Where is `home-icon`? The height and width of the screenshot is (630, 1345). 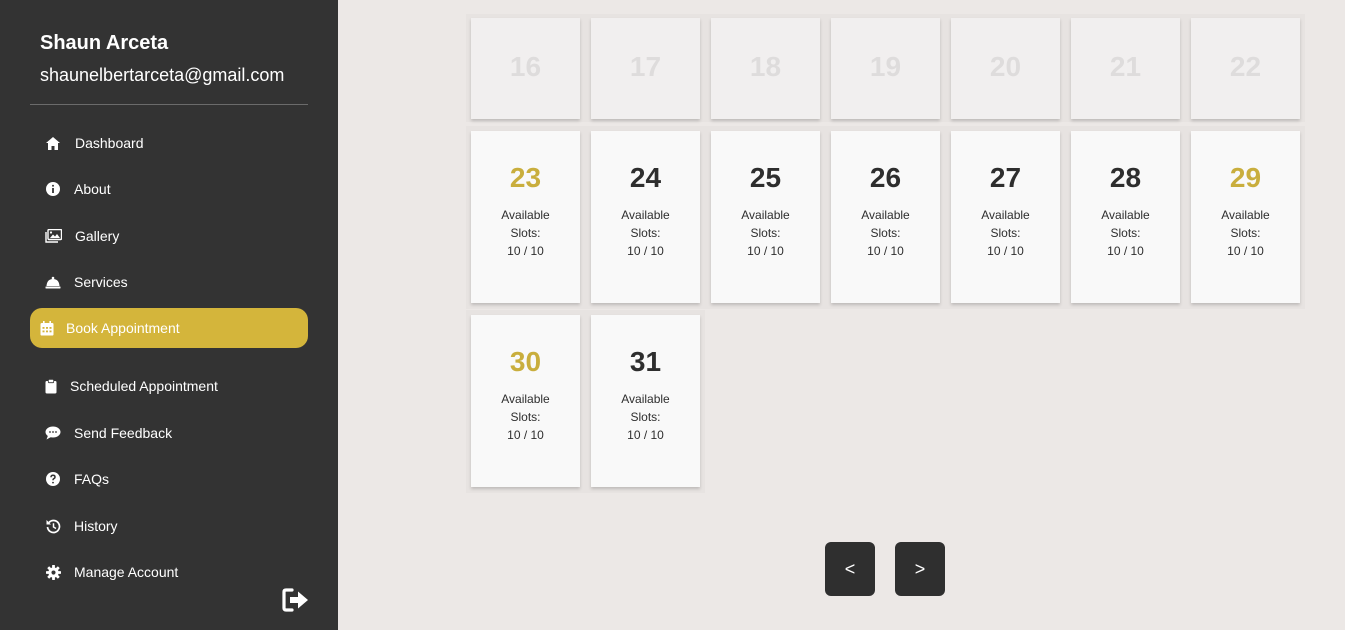 home-icon is located at coordinates (53, 143).